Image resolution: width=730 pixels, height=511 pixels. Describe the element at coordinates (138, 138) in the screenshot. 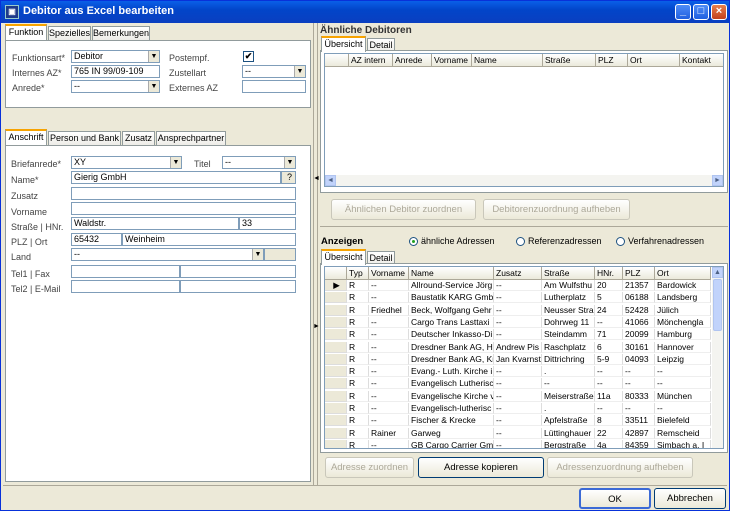

I see `tab-zusatz: Zusatz` at that location.